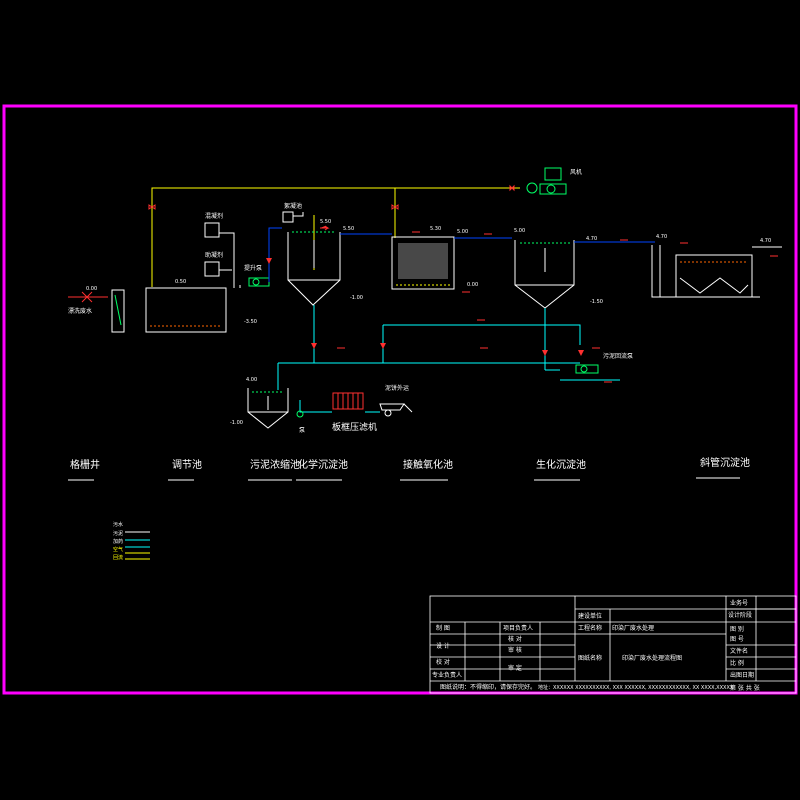  What do you see at coordinates (633, 628) in the screenshot?
I see `tb-project-name: 印染厂废水处理` at bounding box center [633, 628].